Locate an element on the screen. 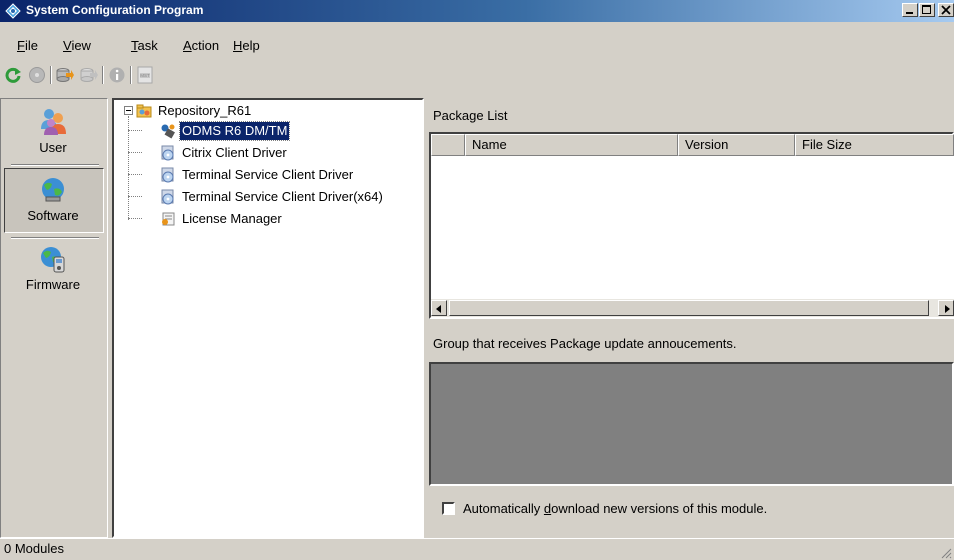  sidebar-item-label: User is located at coordinates (53, 147).